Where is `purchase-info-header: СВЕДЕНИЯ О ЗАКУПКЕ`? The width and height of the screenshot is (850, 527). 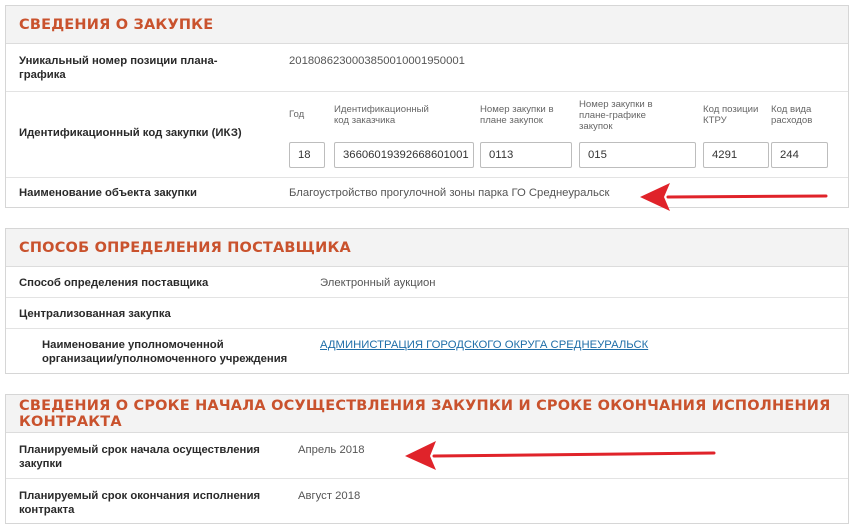
purchase-info-header: СВЕДЕНИЯ О ЗАКУПКЕ is located at coordinates (427, 25).